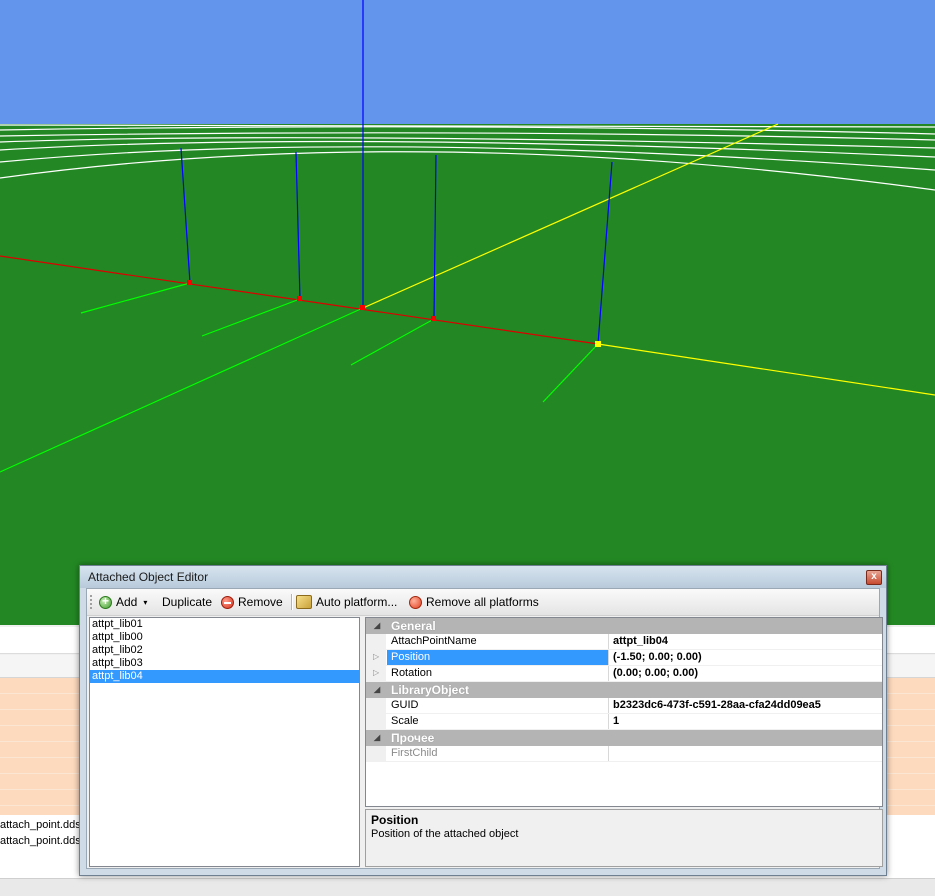  Describe the element at coordinates (624, 838) in the screenshot. I see `help-panel: Position Position of the attached object` at that location.